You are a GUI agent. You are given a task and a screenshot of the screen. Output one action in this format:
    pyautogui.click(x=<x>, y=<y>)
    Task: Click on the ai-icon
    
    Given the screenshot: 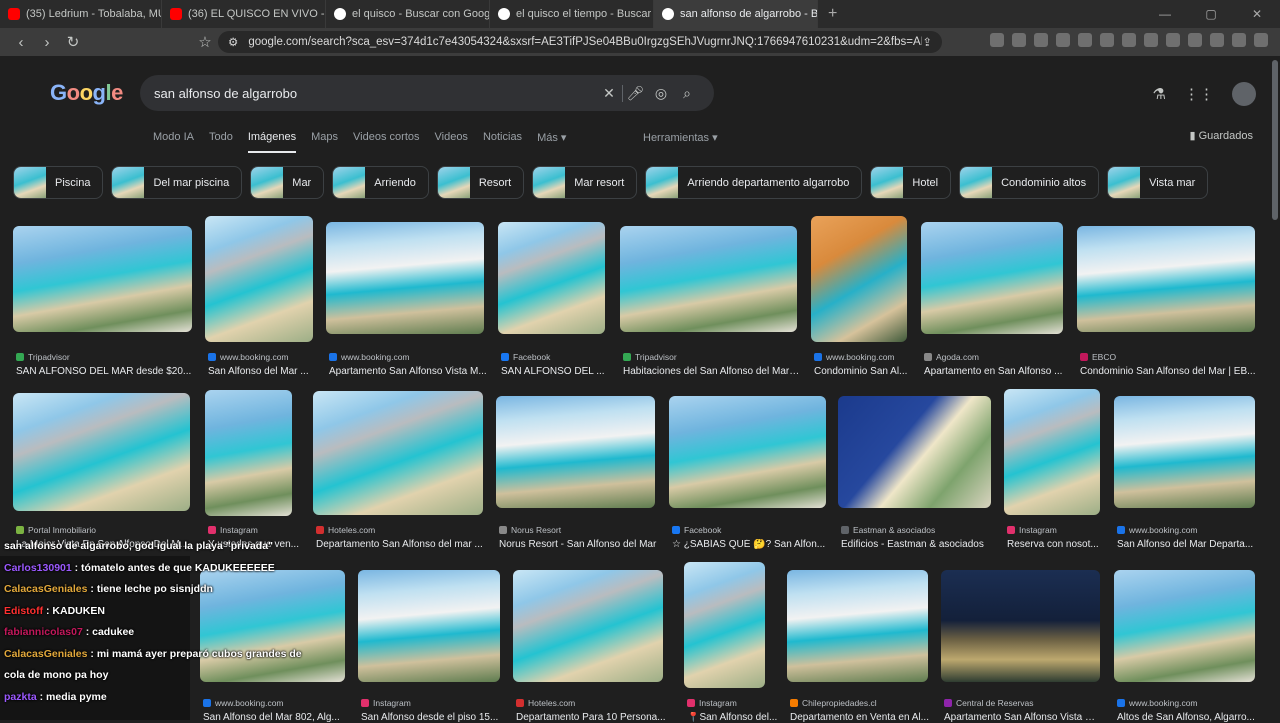 What is the action you would take?
    pyautogui.click(x=1217, y=40)
    